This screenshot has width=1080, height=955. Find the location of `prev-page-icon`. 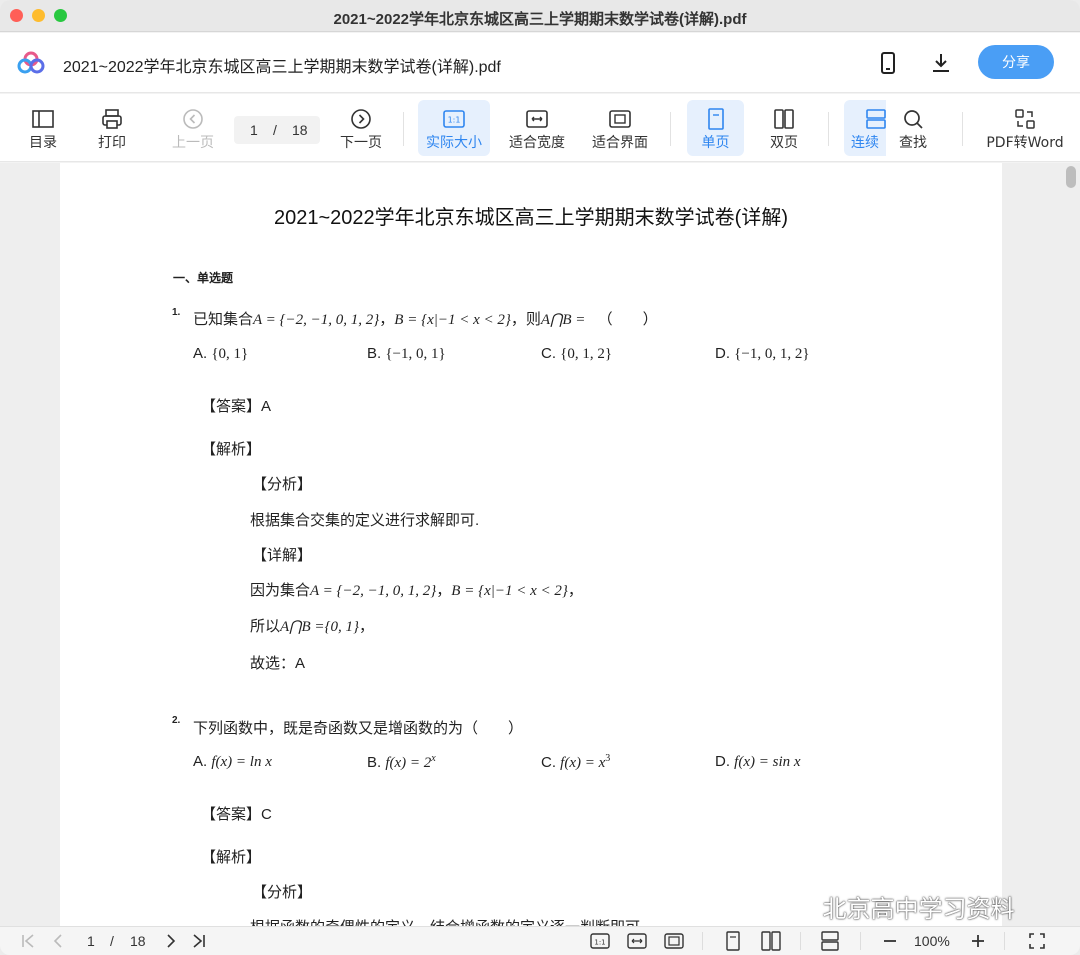

prev-page-icon is located at coordinates (58, 941).